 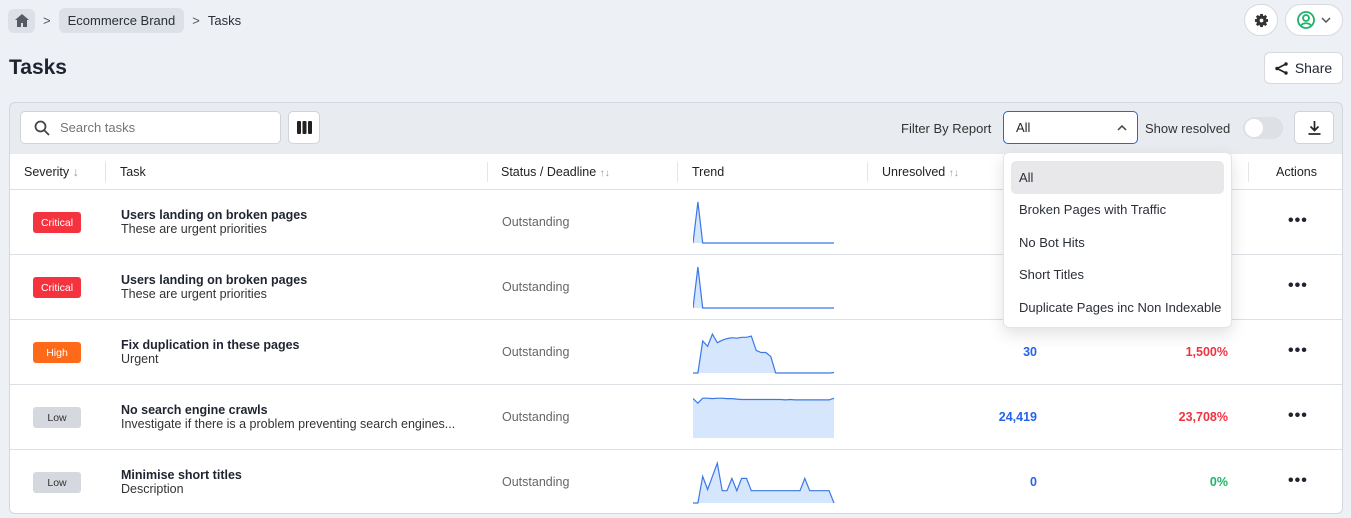 I want to click on header-severity: Severity ↓, so click(x=51, y=172).